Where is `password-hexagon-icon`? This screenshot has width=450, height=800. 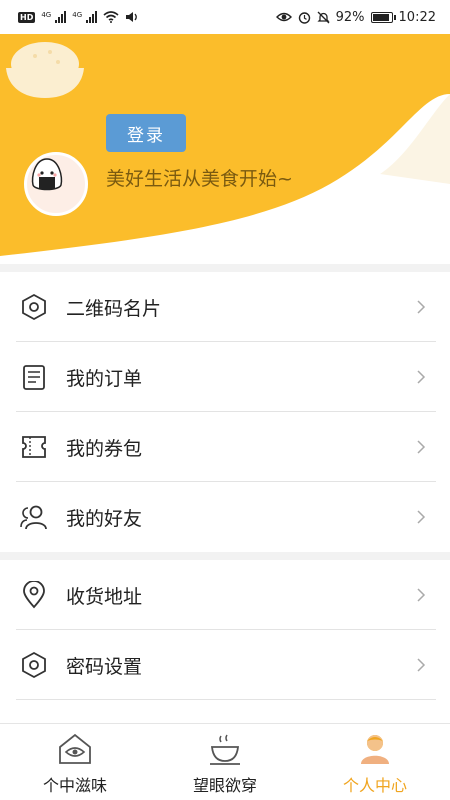
password-hexagon-icon is located at coordinates (34, 665).